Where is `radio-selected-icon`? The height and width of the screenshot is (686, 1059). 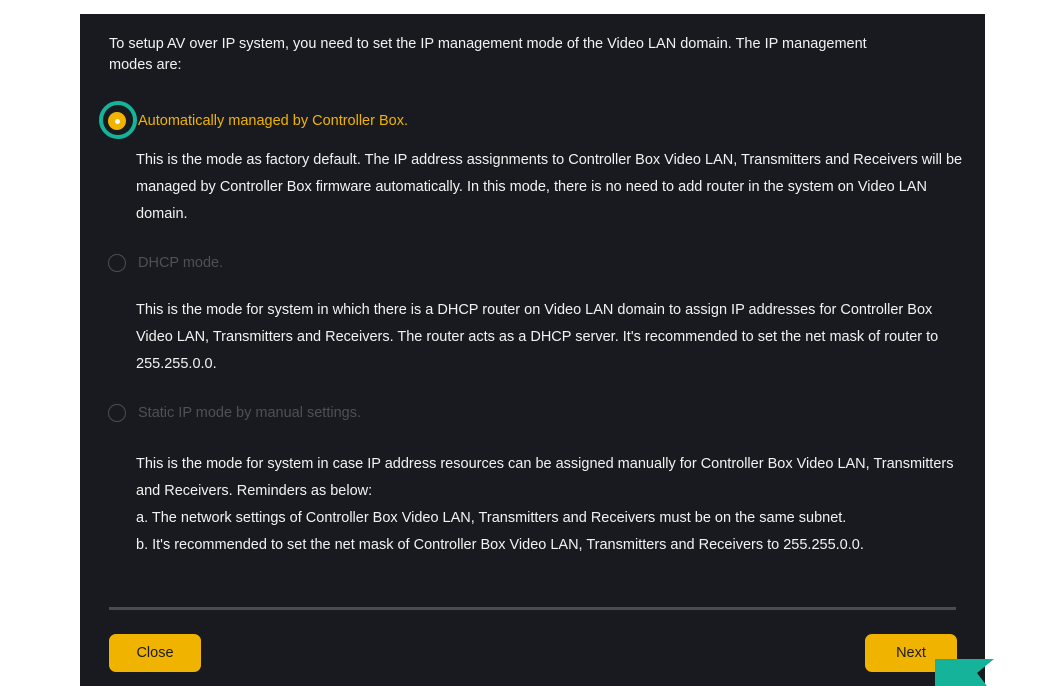 radio-selected-icon is located at coordinates (118, 120).